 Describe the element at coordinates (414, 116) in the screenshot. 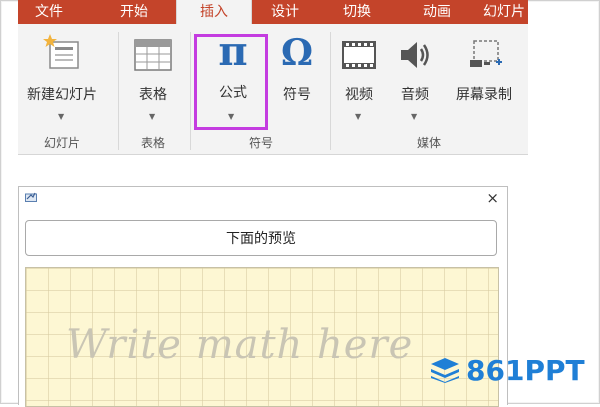

I see `audio-dropdown-icon: ▼` at that location.